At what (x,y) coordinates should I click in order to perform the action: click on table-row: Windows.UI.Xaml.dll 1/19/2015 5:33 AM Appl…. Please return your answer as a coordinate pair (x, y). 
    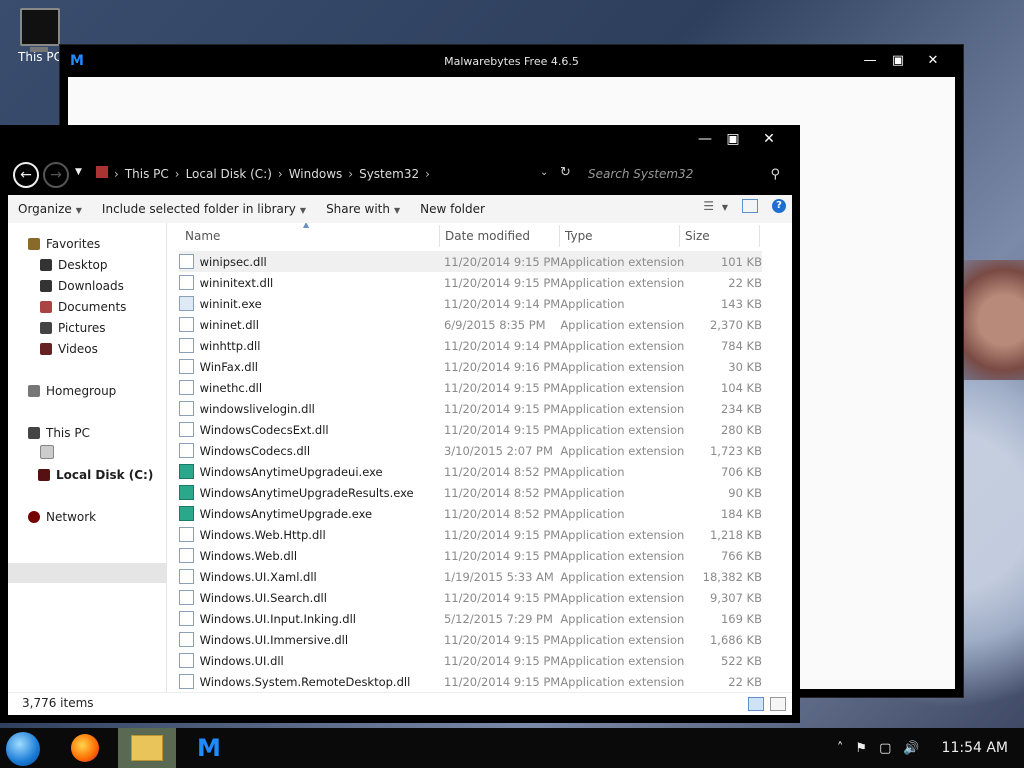
    Looking at the image, I should click on (470, 576).